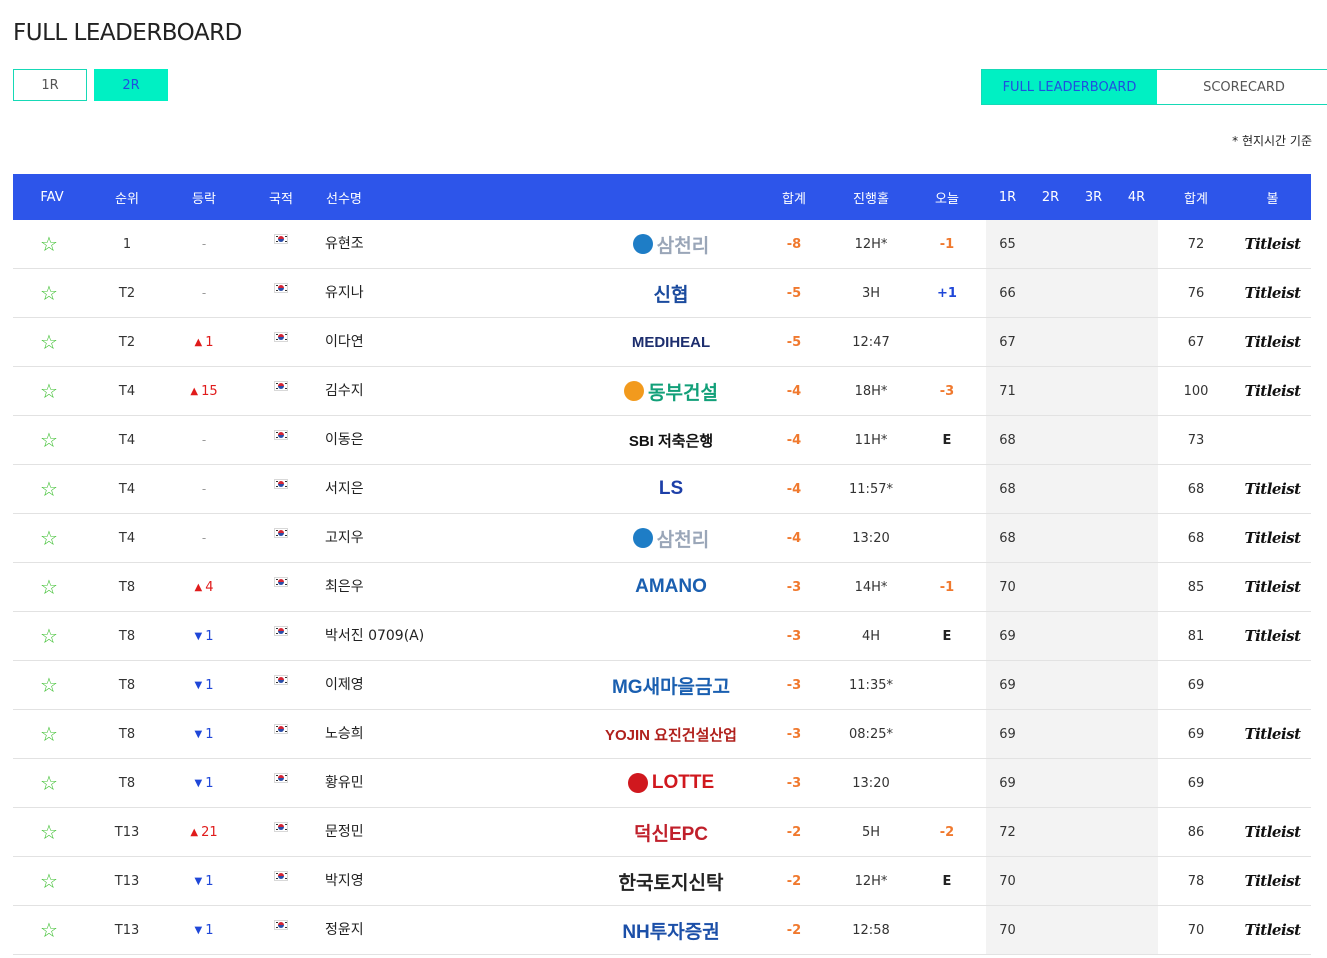 The height and width of the screenshot is (958, 1327). I want to click on tab-full-leaderboard: FULL LEADERBOARD, so click(1069, 87).